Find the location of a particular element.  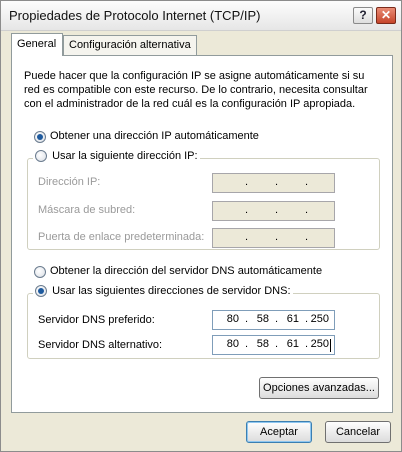

preferred-dns-octet-2: 58 is located at coordinates (262, 319).